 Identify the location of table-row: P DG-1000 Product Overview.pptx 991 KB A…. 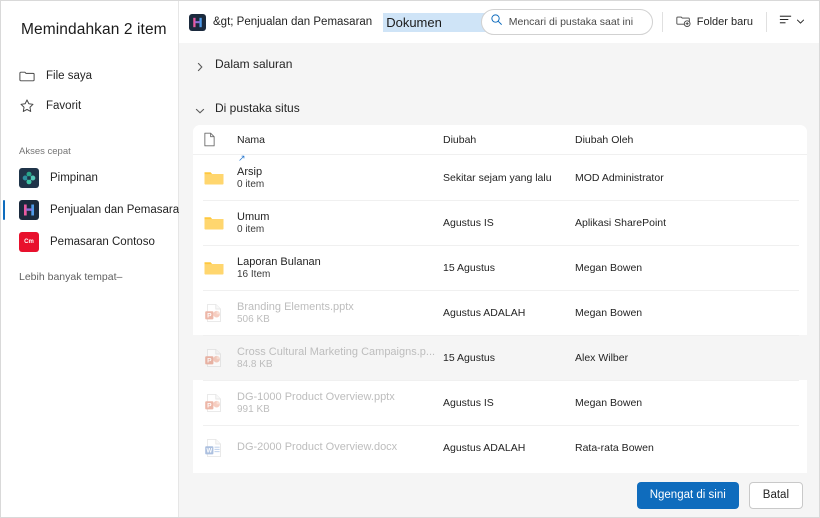
(500, 402).